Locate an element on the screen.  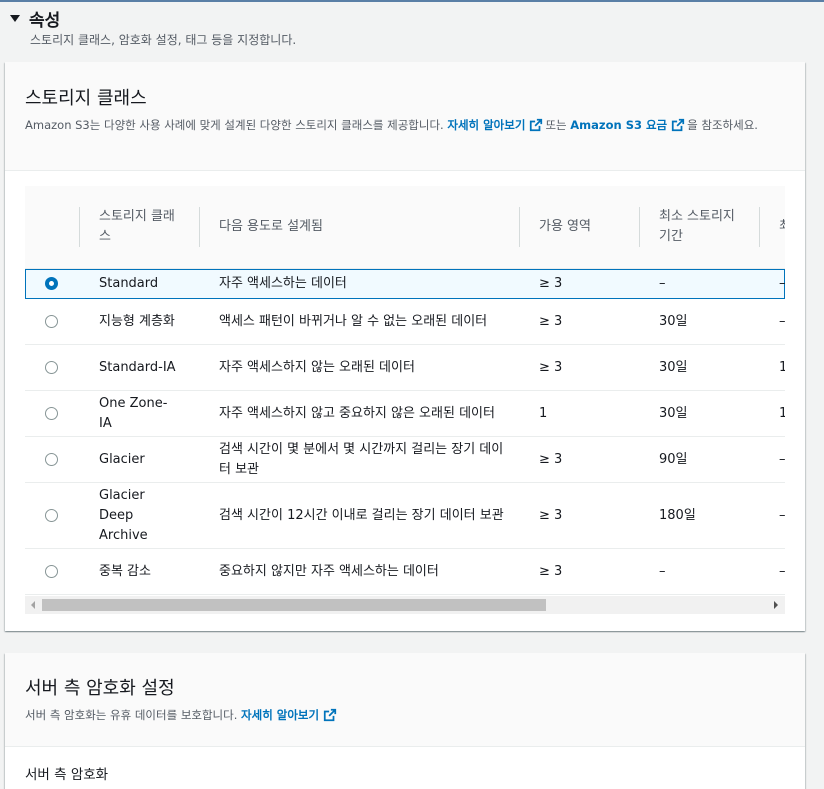
properties-section-toggle: 속성 is located at coordinates (35, 18).